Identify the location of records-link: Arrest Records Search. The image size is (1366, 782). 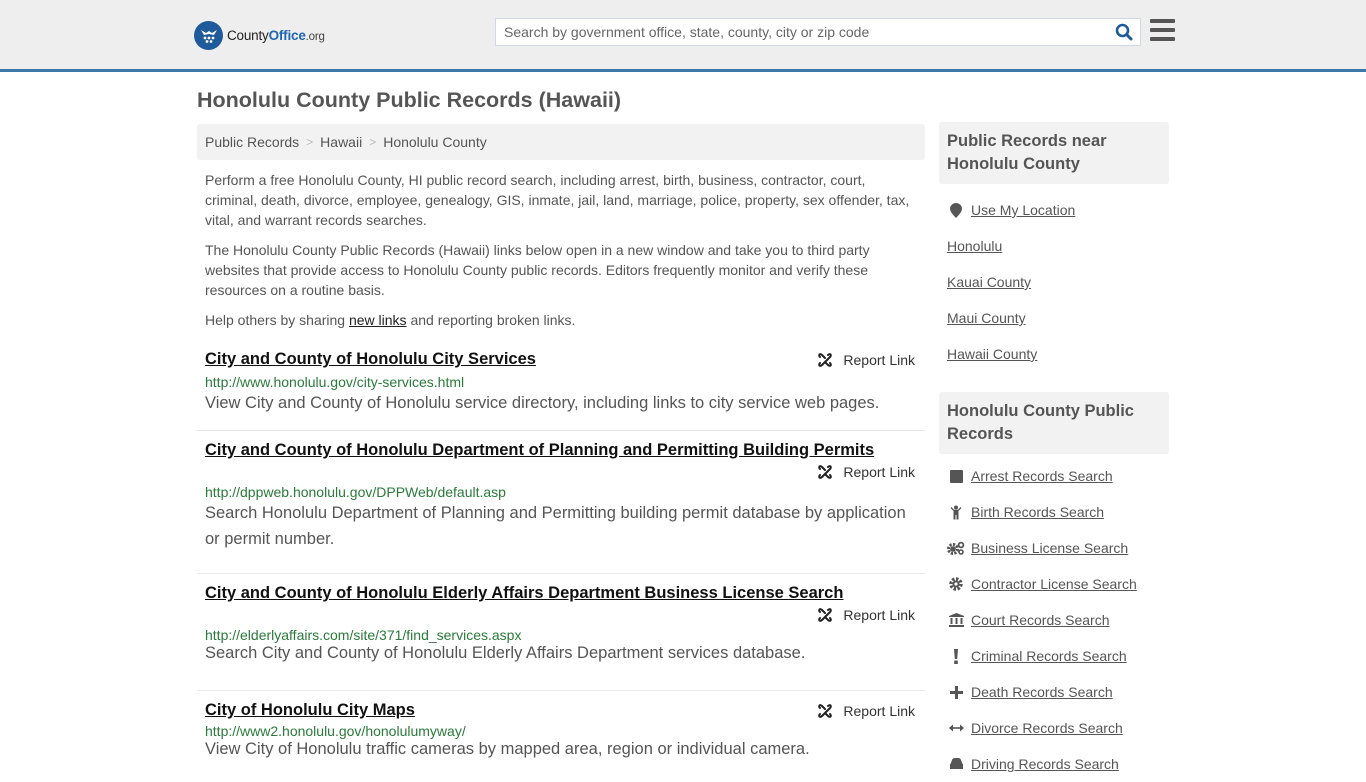
(1042, 476).